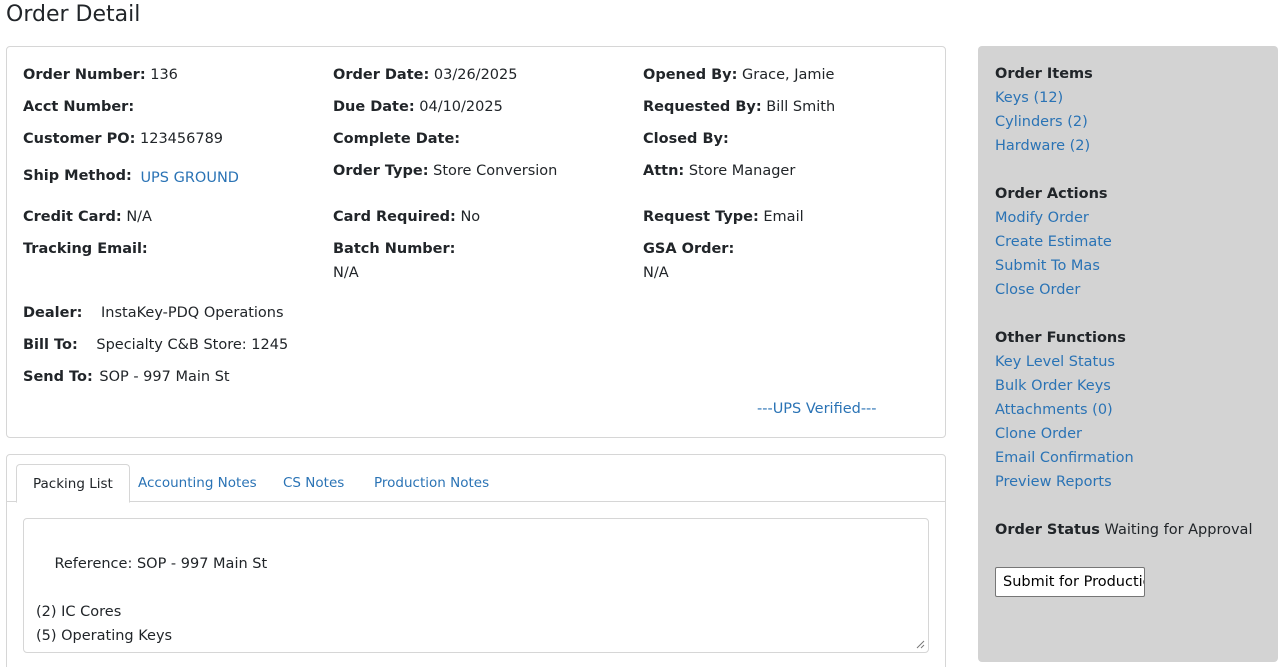 The image size is (1285, 667). Describe the element at coordinates (313, 483) in the screenshot. I see `tab-cs-notes: CS Notes` at that location.